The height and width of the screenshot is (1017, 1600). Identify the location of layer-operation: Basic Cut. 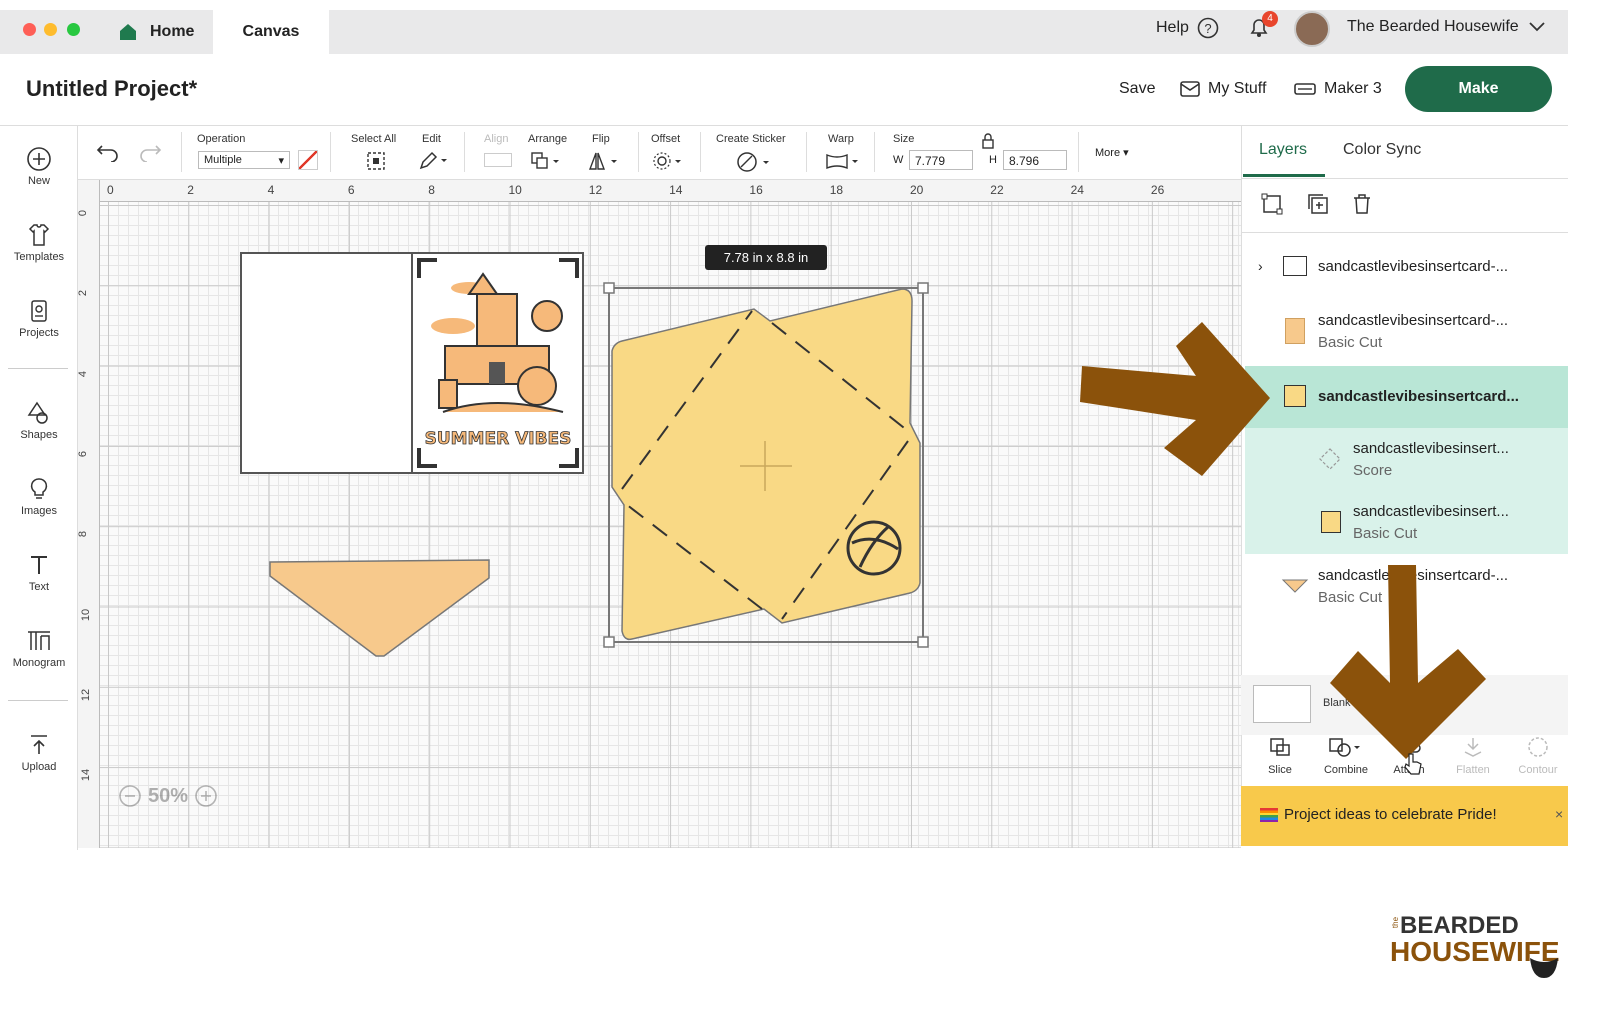
(1385, 533).